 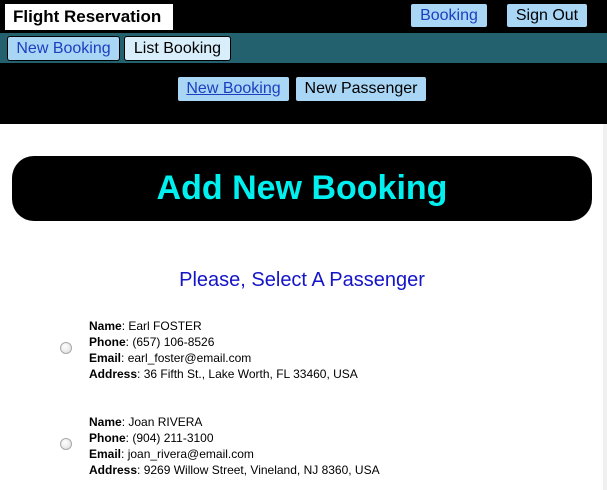 I want to click on passenger-name: Earl FOSTER, so click(x=165, y=326).